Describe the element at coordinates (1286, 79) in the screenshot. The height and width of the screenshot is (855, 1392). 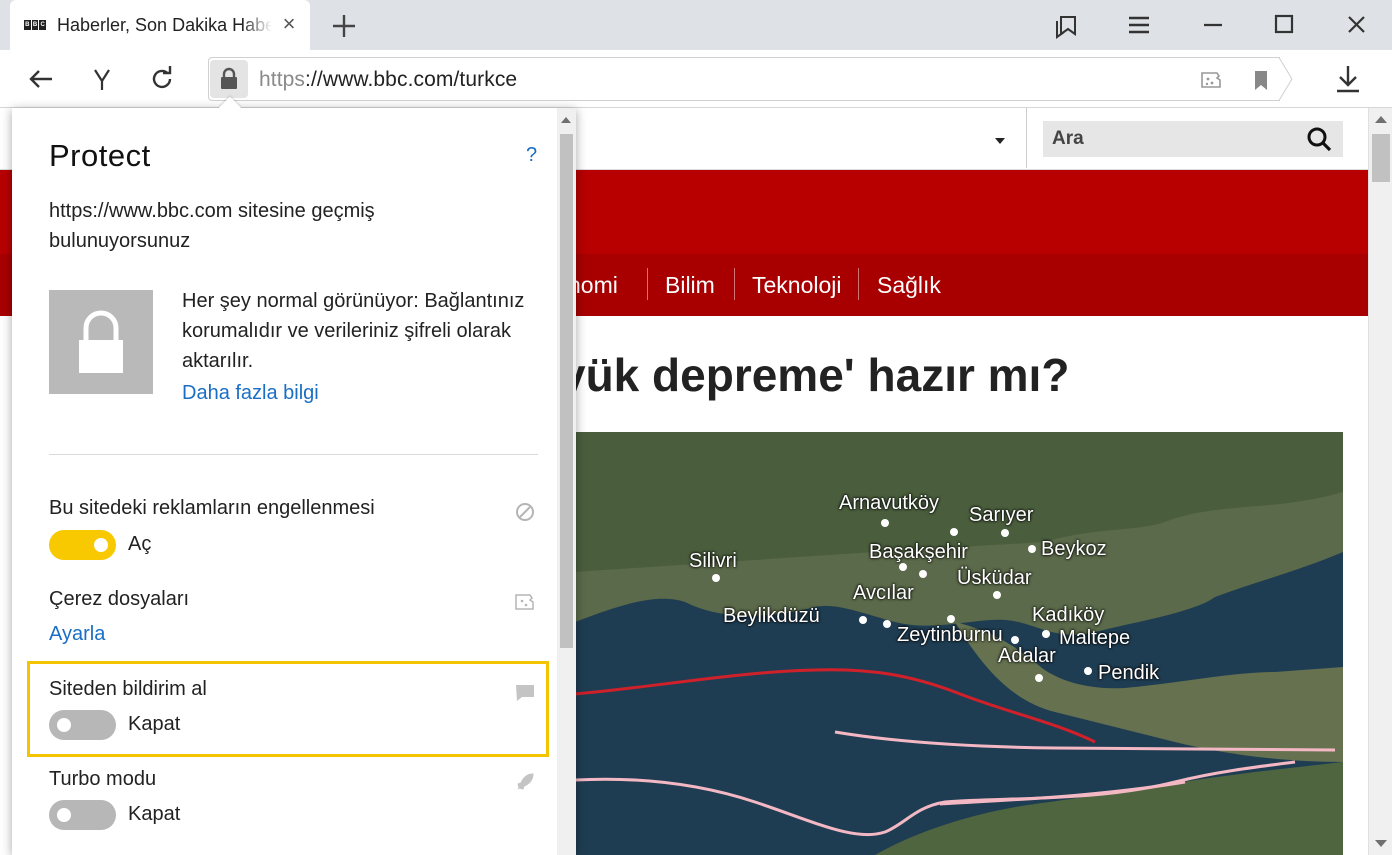
I see `address-bar-arrow` at that location.